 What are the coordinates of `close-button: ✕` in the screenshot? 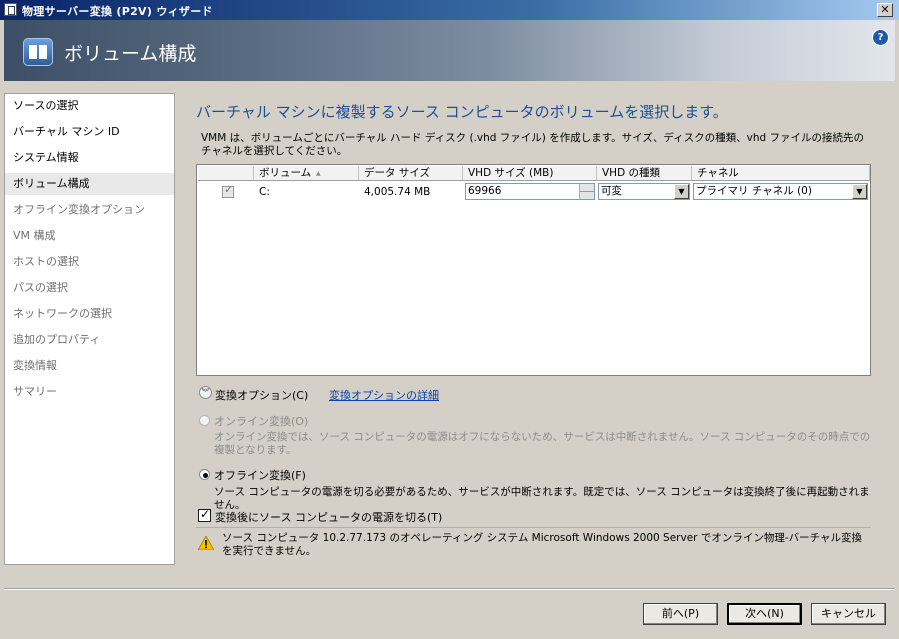 It's located at (885, 10).